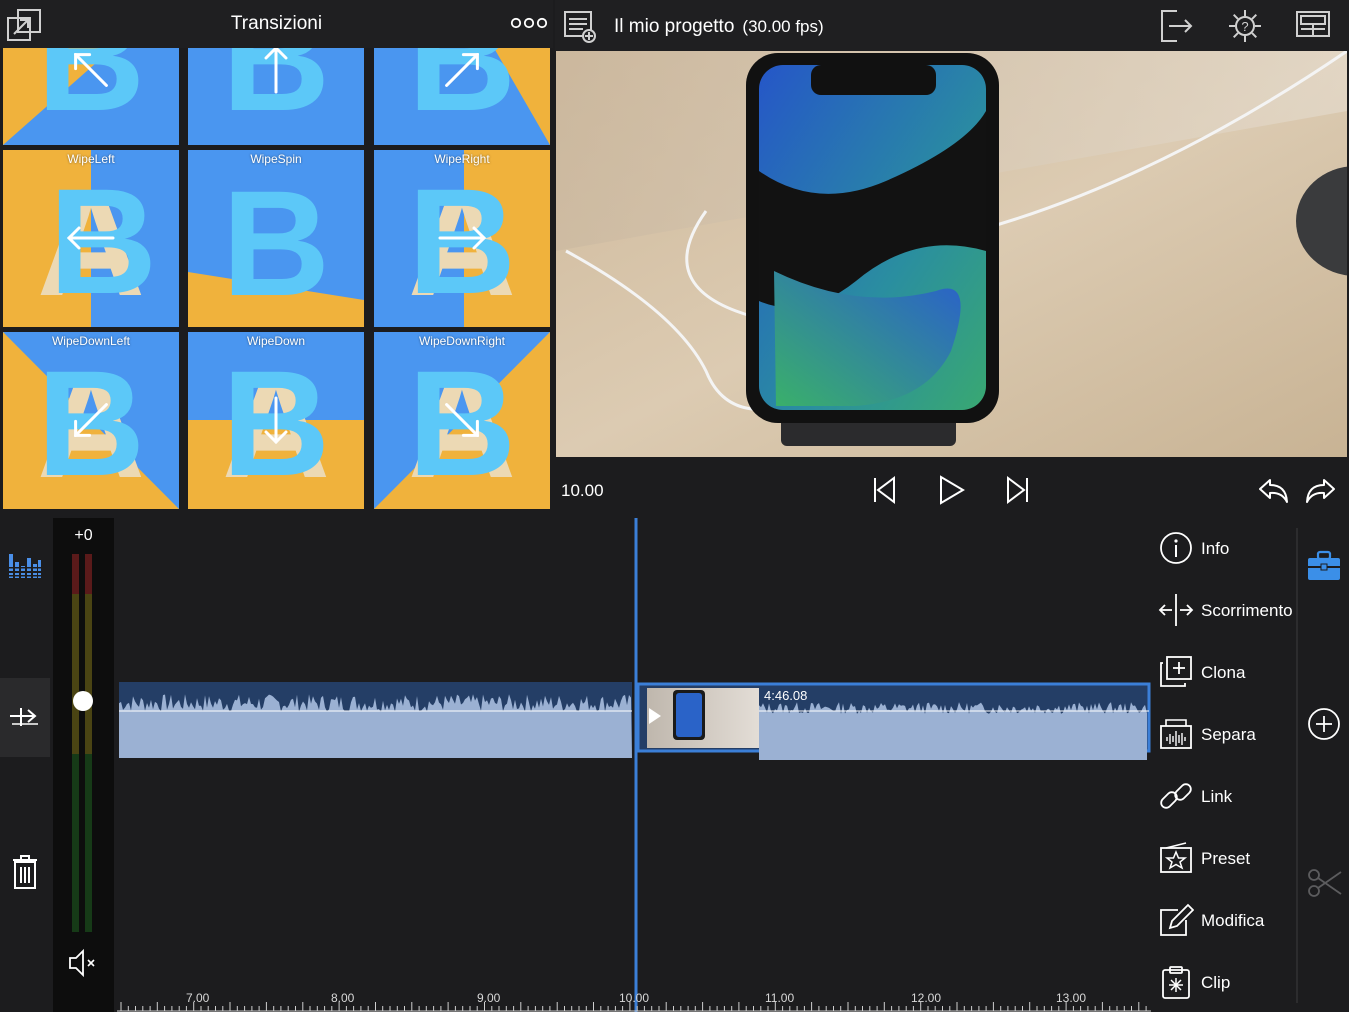 This screenshot has height=1012, width=1349. I want to click on tool-edit-button: Modifica, so click(1229, 920).